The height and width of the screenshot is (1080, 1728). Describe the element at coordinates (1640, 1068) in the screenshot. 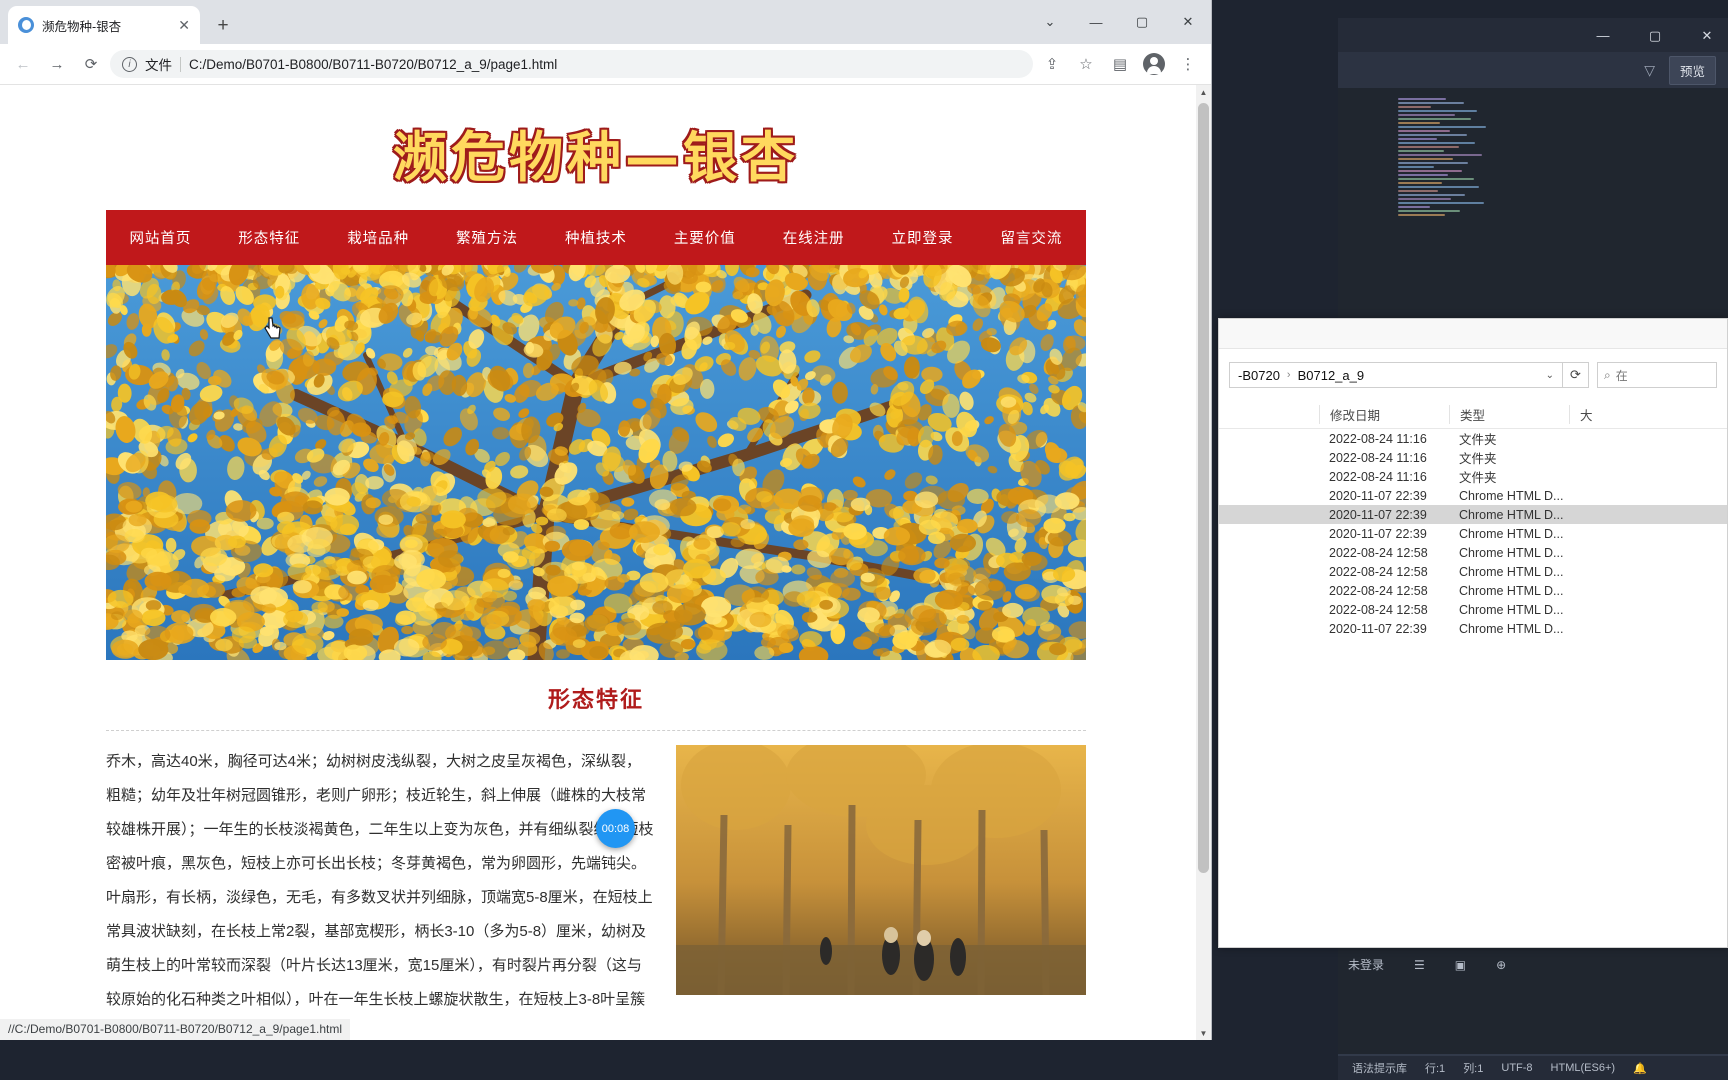

I see `bell-icon: 🔔` at that location.